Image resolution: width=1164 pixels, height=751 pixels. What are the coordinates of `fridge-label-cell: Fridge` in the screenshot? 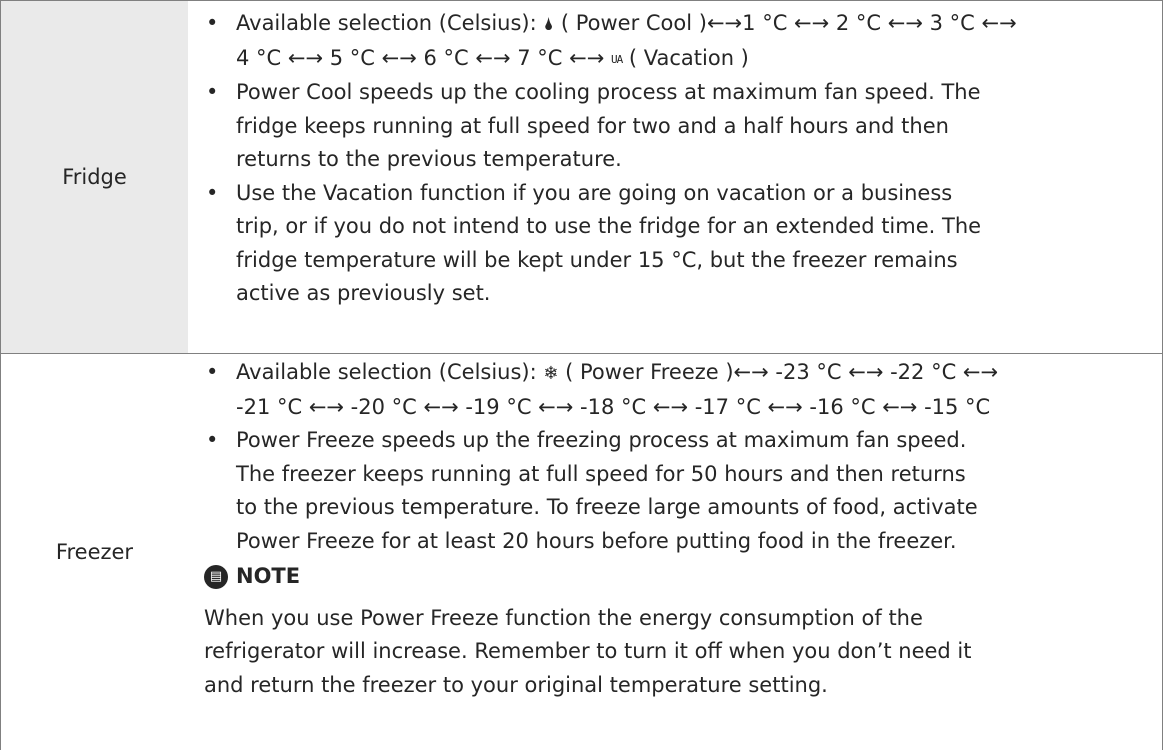 It's located at (95, 177).